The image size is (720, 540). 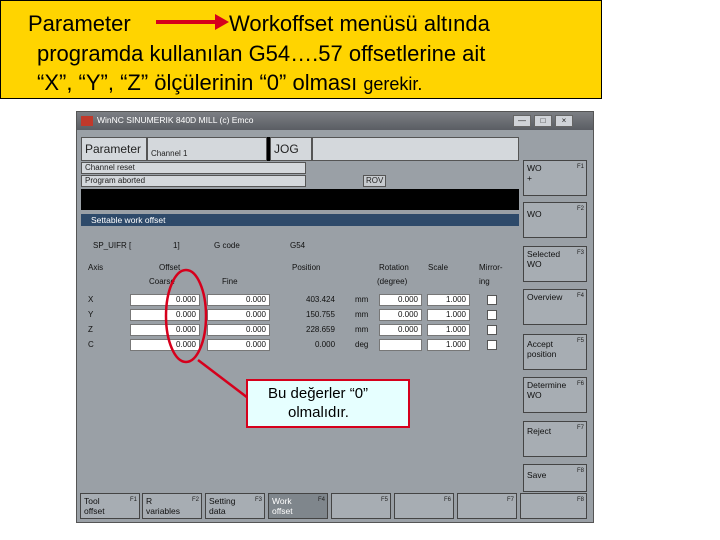 What do you see at coordinates (318, 412) in the screenshot?
I see `callout-line2: olmalıdır.` at bounding box center [318, 412].